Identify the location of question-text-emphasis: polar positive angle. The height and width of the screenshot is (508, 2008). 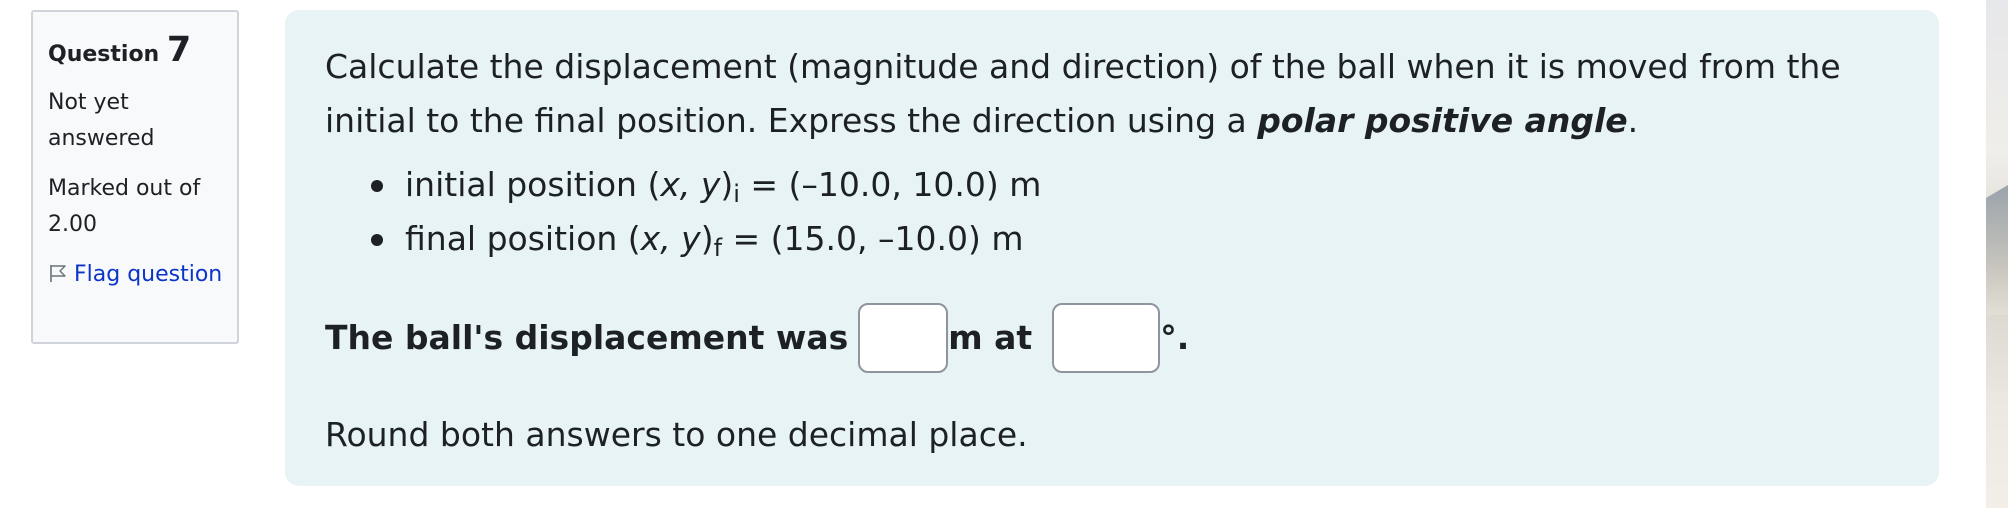
(1442, 120).